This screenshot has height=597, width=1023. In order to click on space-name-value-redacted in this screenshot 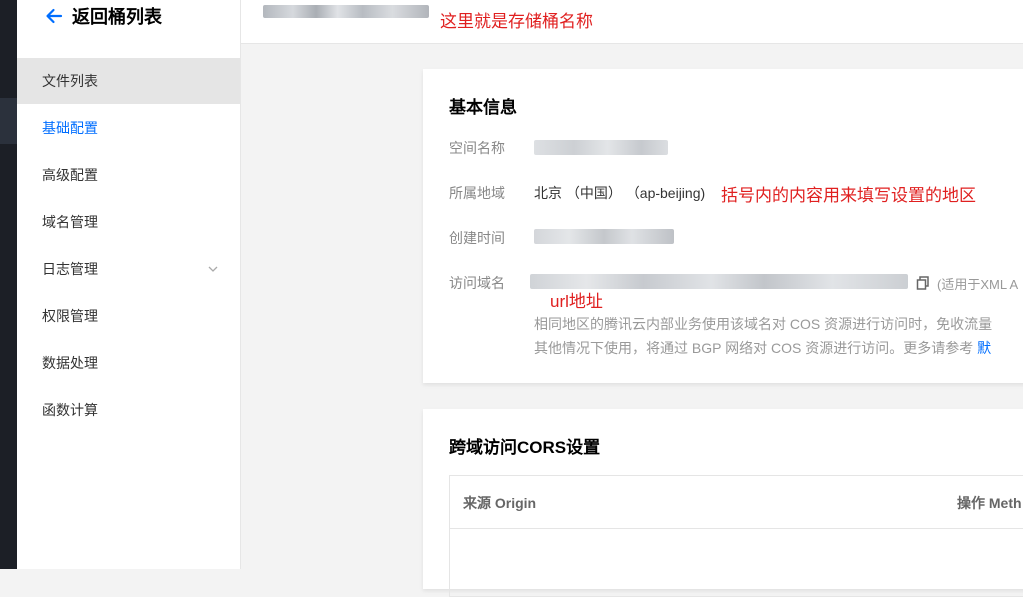, I will do `click(601, 147)`.